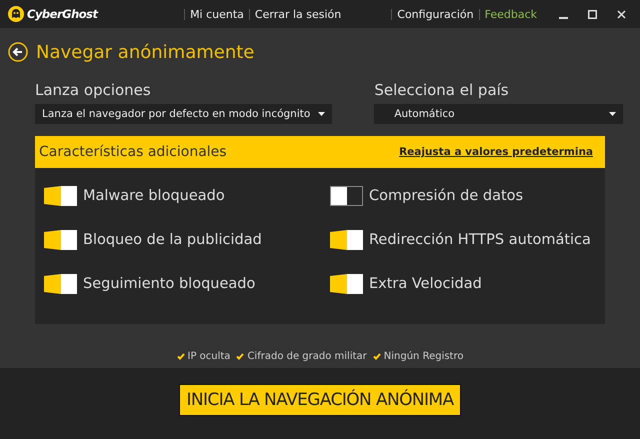 The height and width of the screenshot is (439, 640). Describe the element at coordinates (172, 240) in the screenshot. I see `toggle-label: Bloqueo de la publicidad` at that location.